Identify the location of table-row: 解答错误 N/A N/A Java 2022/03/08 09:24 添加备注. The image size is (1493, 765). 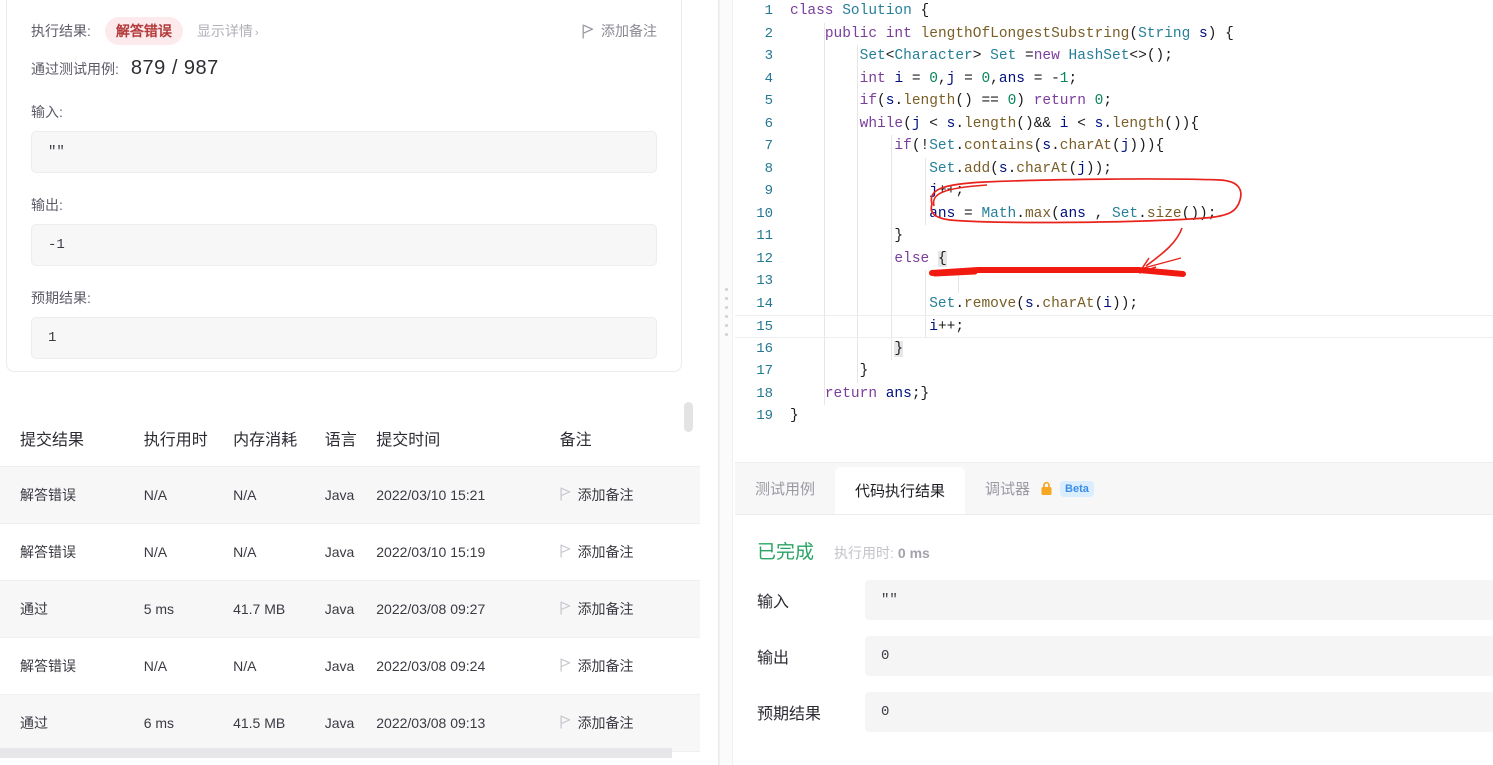
(350, 666).